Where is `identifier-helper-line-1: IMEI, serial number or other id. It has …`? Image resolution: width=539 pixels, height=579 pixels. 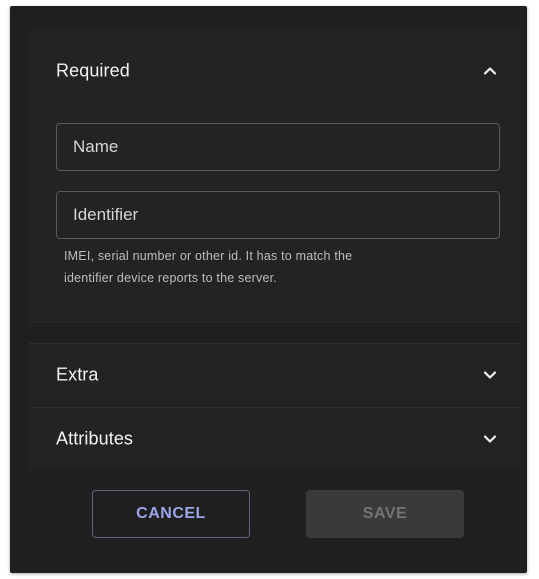
identifier-helper-line-1: IMEI, serial number or other id. It has … is located at coordinates (208, 256).